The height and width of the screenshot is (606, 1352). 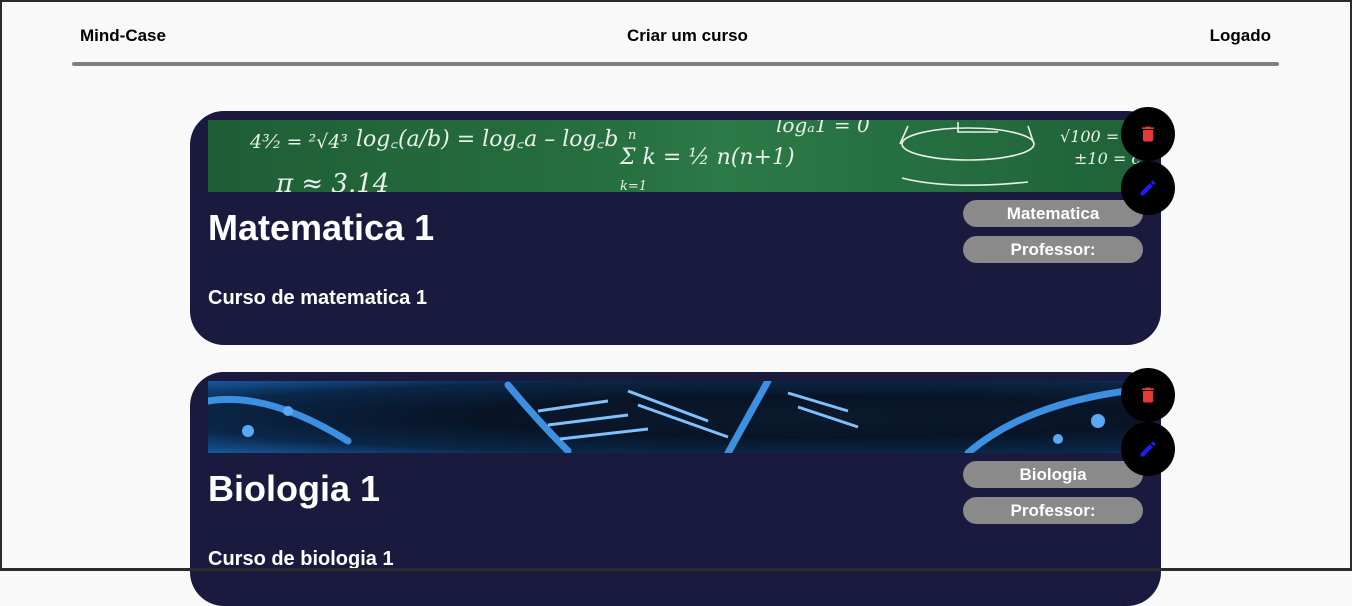 I want to click on navbar-divider, so click(x=675, y=64).